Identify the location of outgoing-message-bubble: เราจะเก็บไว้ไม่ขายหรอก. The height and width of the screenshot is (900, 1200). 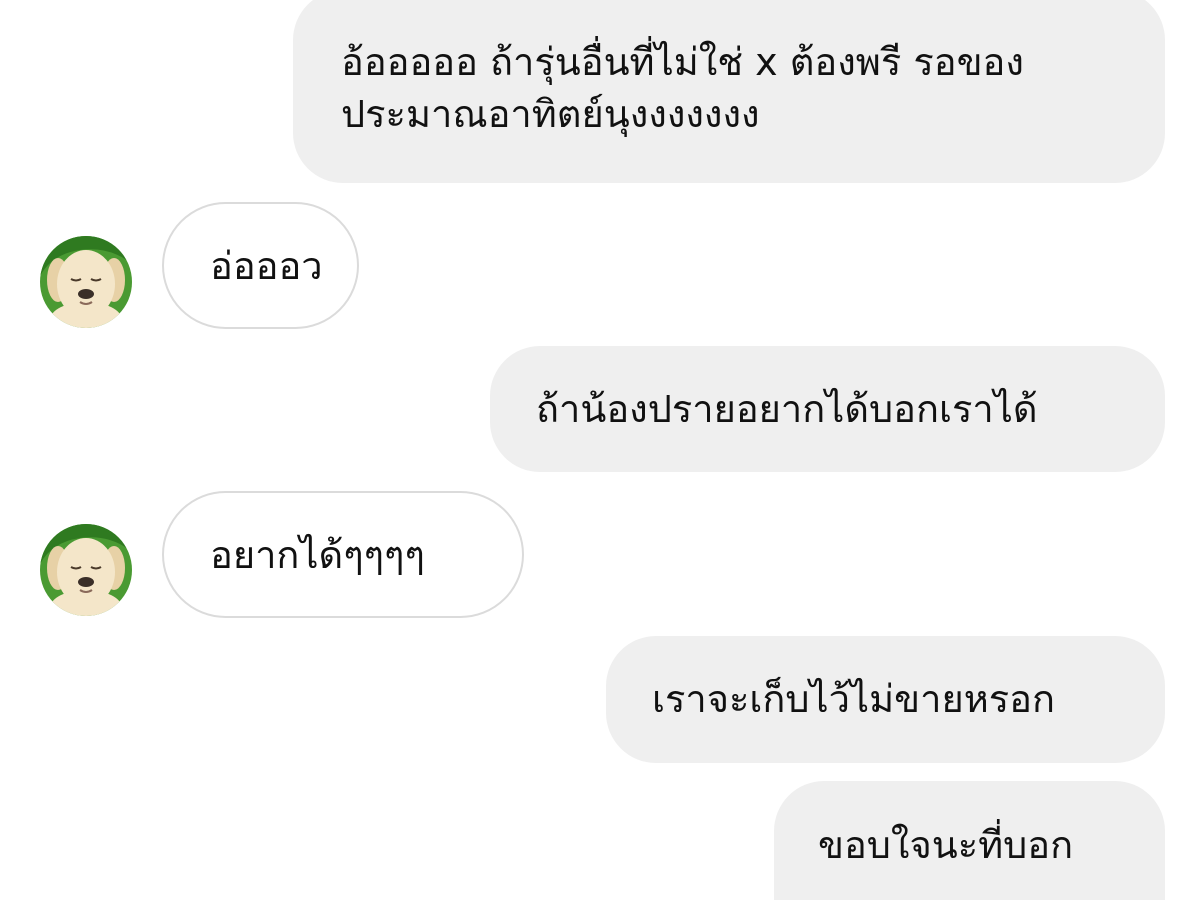
(885, 699).